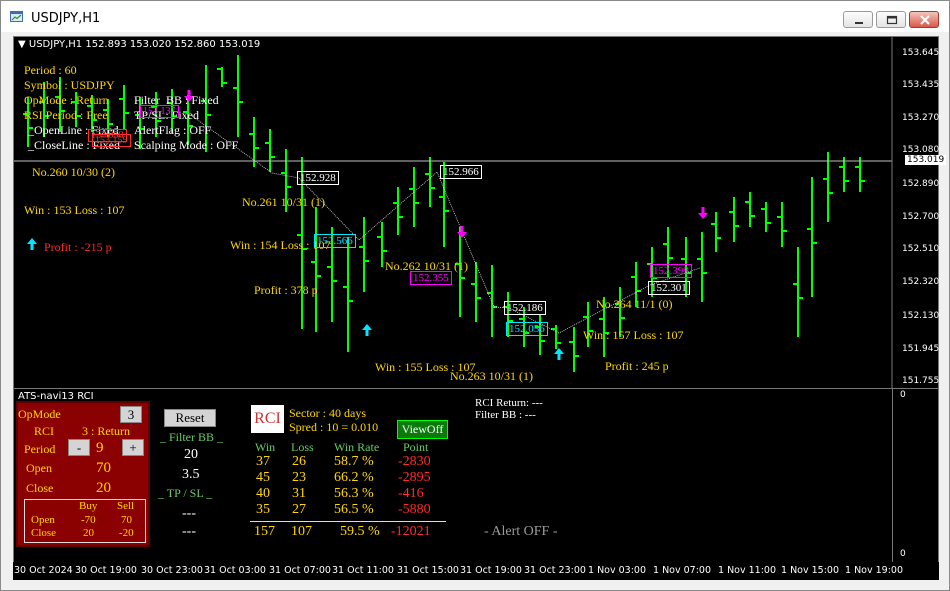 This screenshot has width=950, height=591. What do you see at coordinates (422, 429) in the screenshot?
I see `viewoff-button: ViewOff` at bounding box center [422, 429].